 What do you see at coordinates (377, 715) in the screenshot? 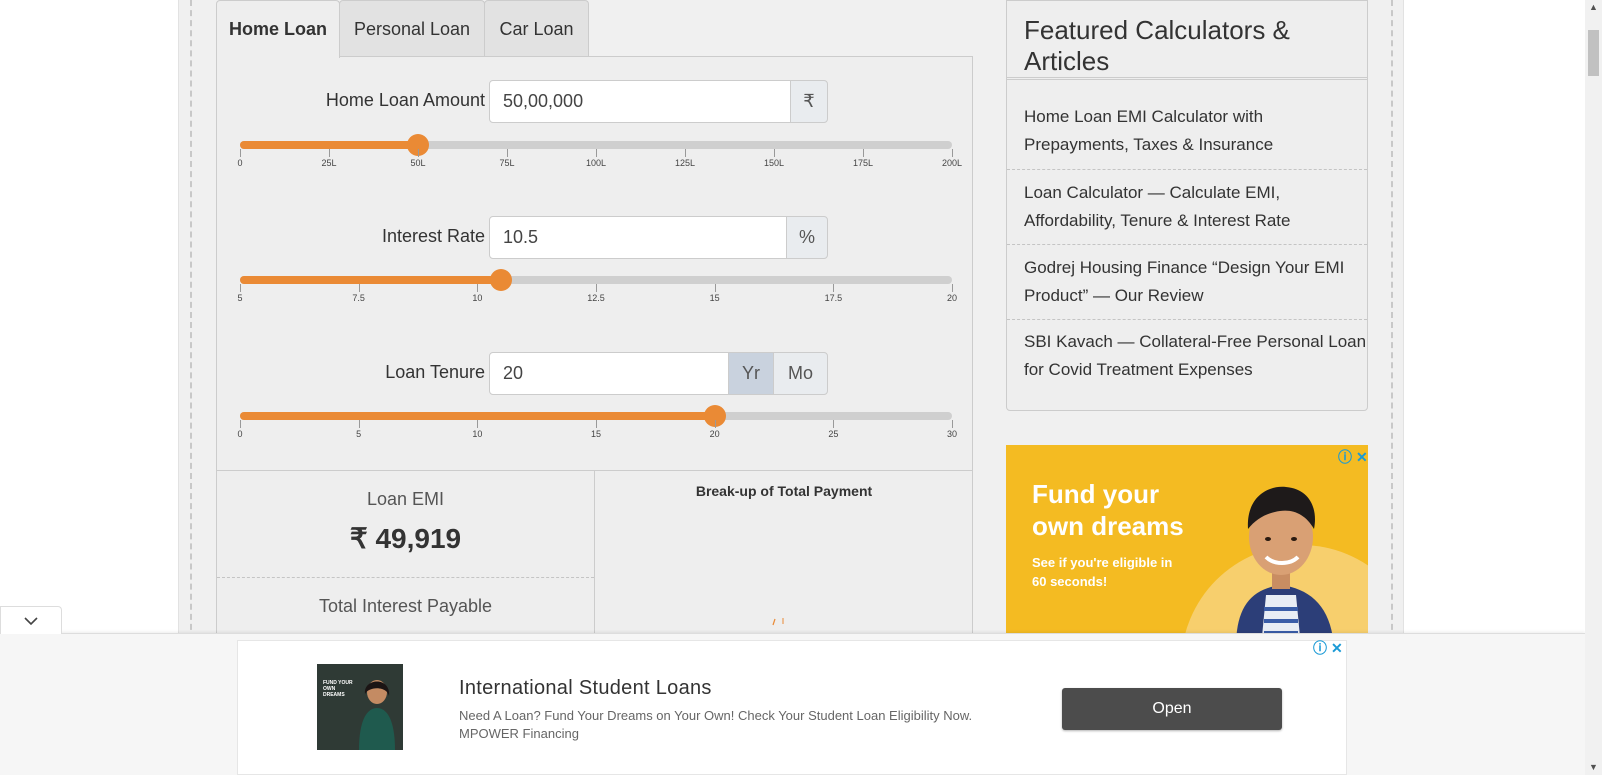
I see `thumb-person-image` at bounding box center [377, 715].